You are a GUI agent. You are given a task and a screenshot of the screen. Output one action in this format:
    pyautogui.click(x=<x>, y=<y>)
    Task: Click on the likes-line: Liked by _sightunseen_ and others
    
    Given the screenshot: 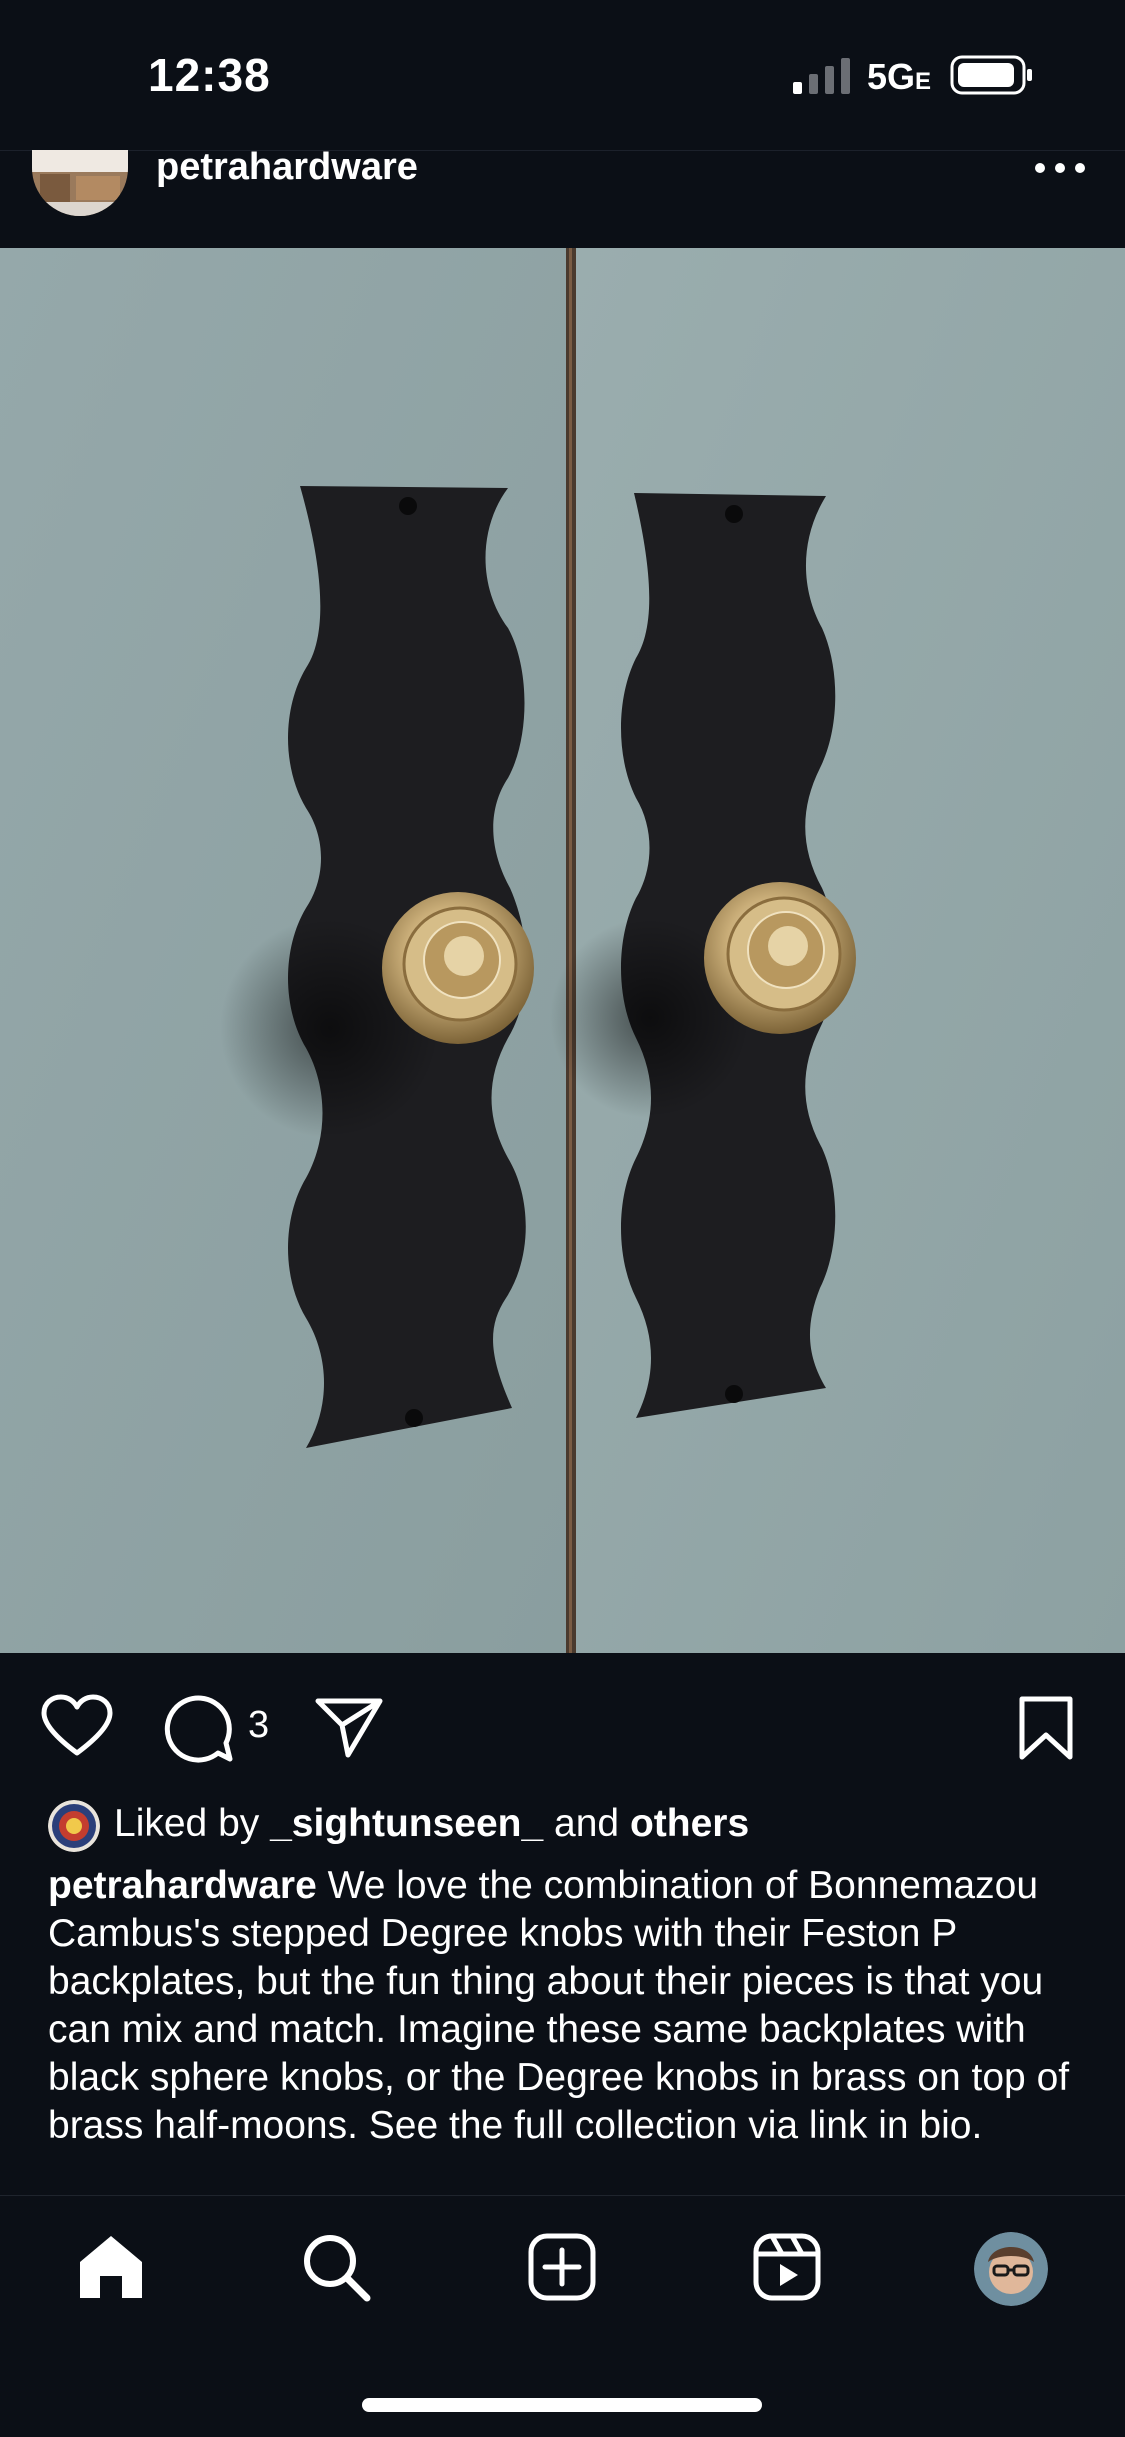 What is the action you would take?
    pyautogui.click(x=431, y=1824)
    